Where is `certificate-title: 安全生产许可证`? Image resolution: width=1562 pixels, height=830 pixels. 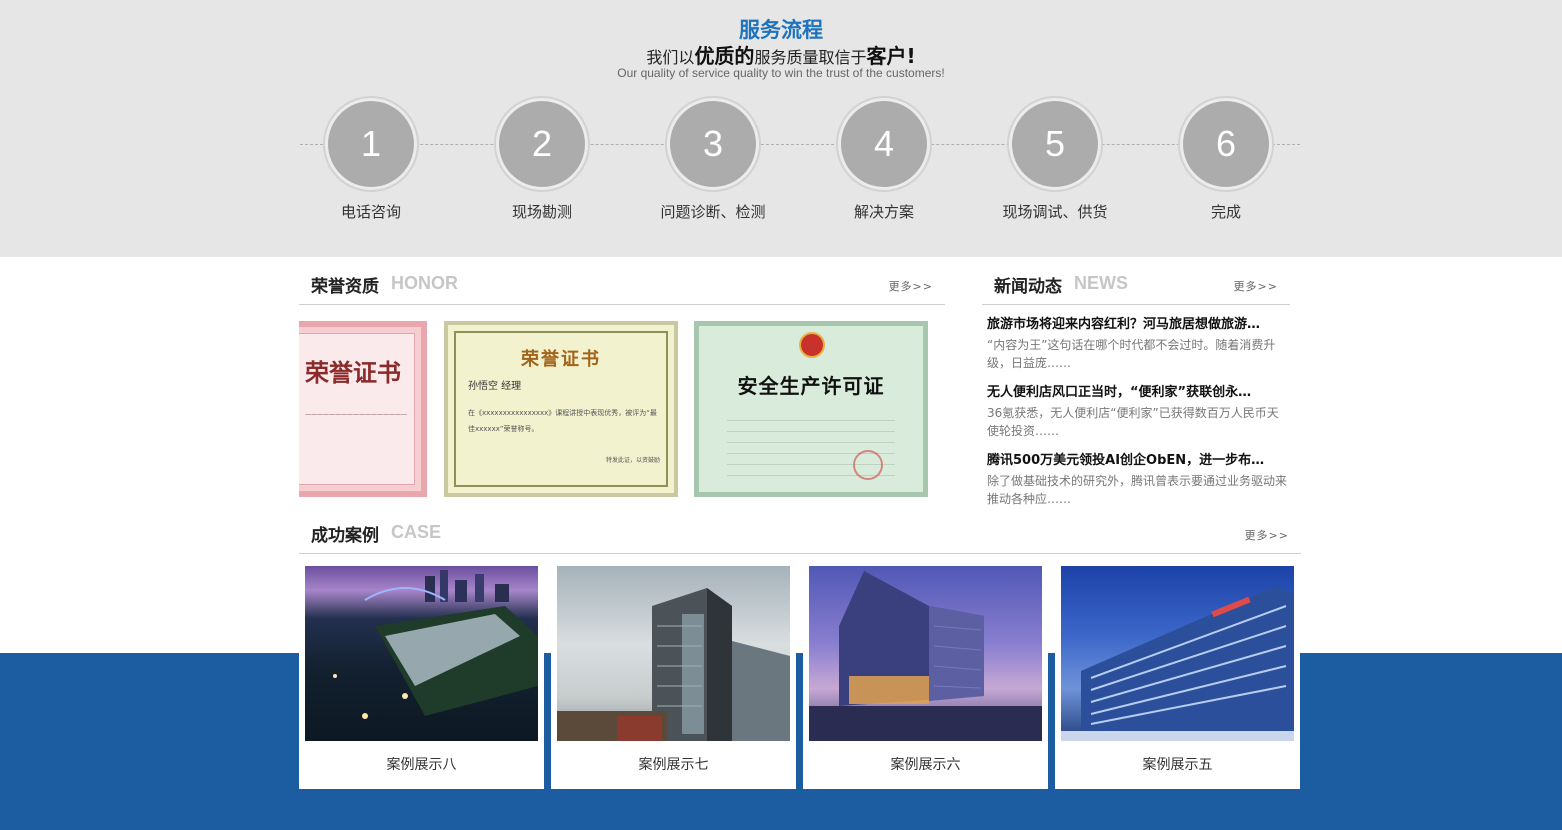
certificate-title: 安全生产许可证 is located at coordinates (811, 386).